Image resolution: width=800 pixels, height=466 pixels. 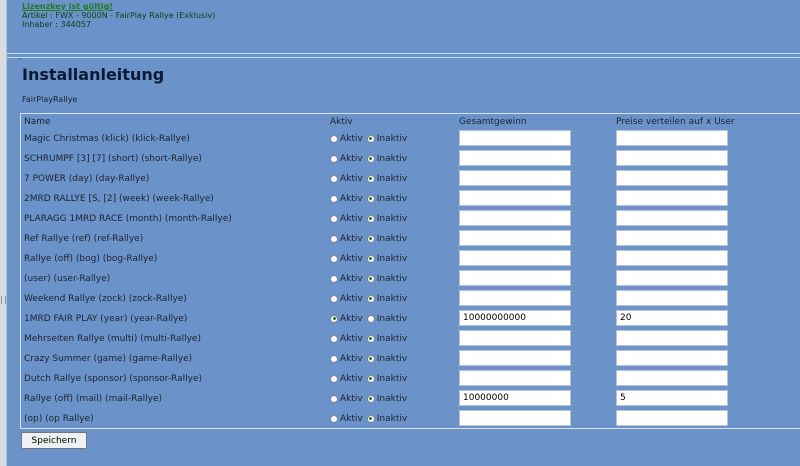 I want to click on table-row: (user) (user-Rallye) Aktiv Inaktiv, so click(x=410, y=278).